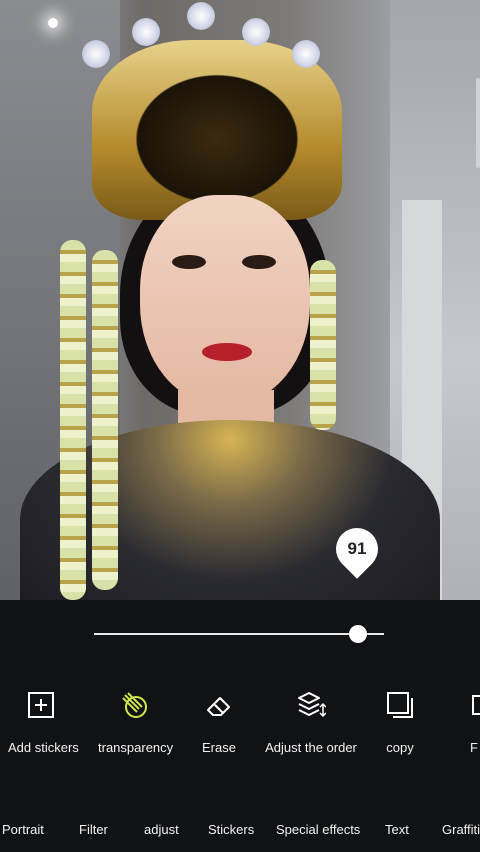 Image resolution: width=480 pixels, height=852 pixels. What do you see at coordinates (318, 829) in the screenshot?
I see `tab-special-effects: Special effects` at bounding box center [318, 829].